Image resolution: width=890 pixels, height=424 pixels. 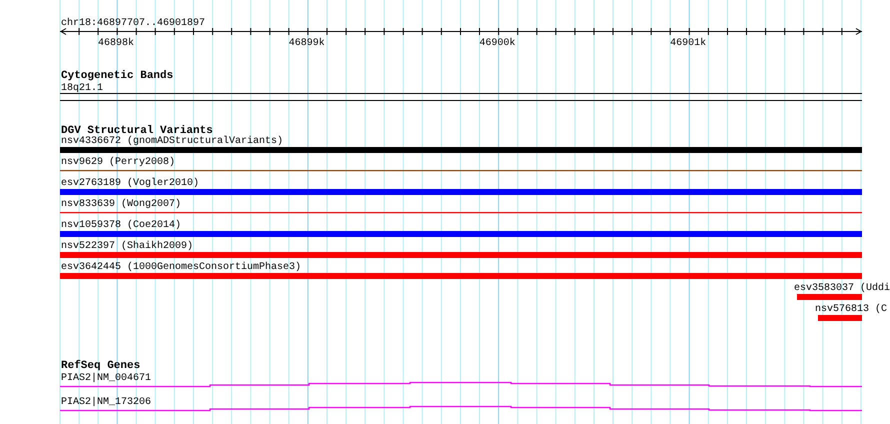 What do you see at coordinates (118, 162) in the screenshot?
I see `feature-label: nsv9629 (Perry2008)` at bounding box center [118, 162].